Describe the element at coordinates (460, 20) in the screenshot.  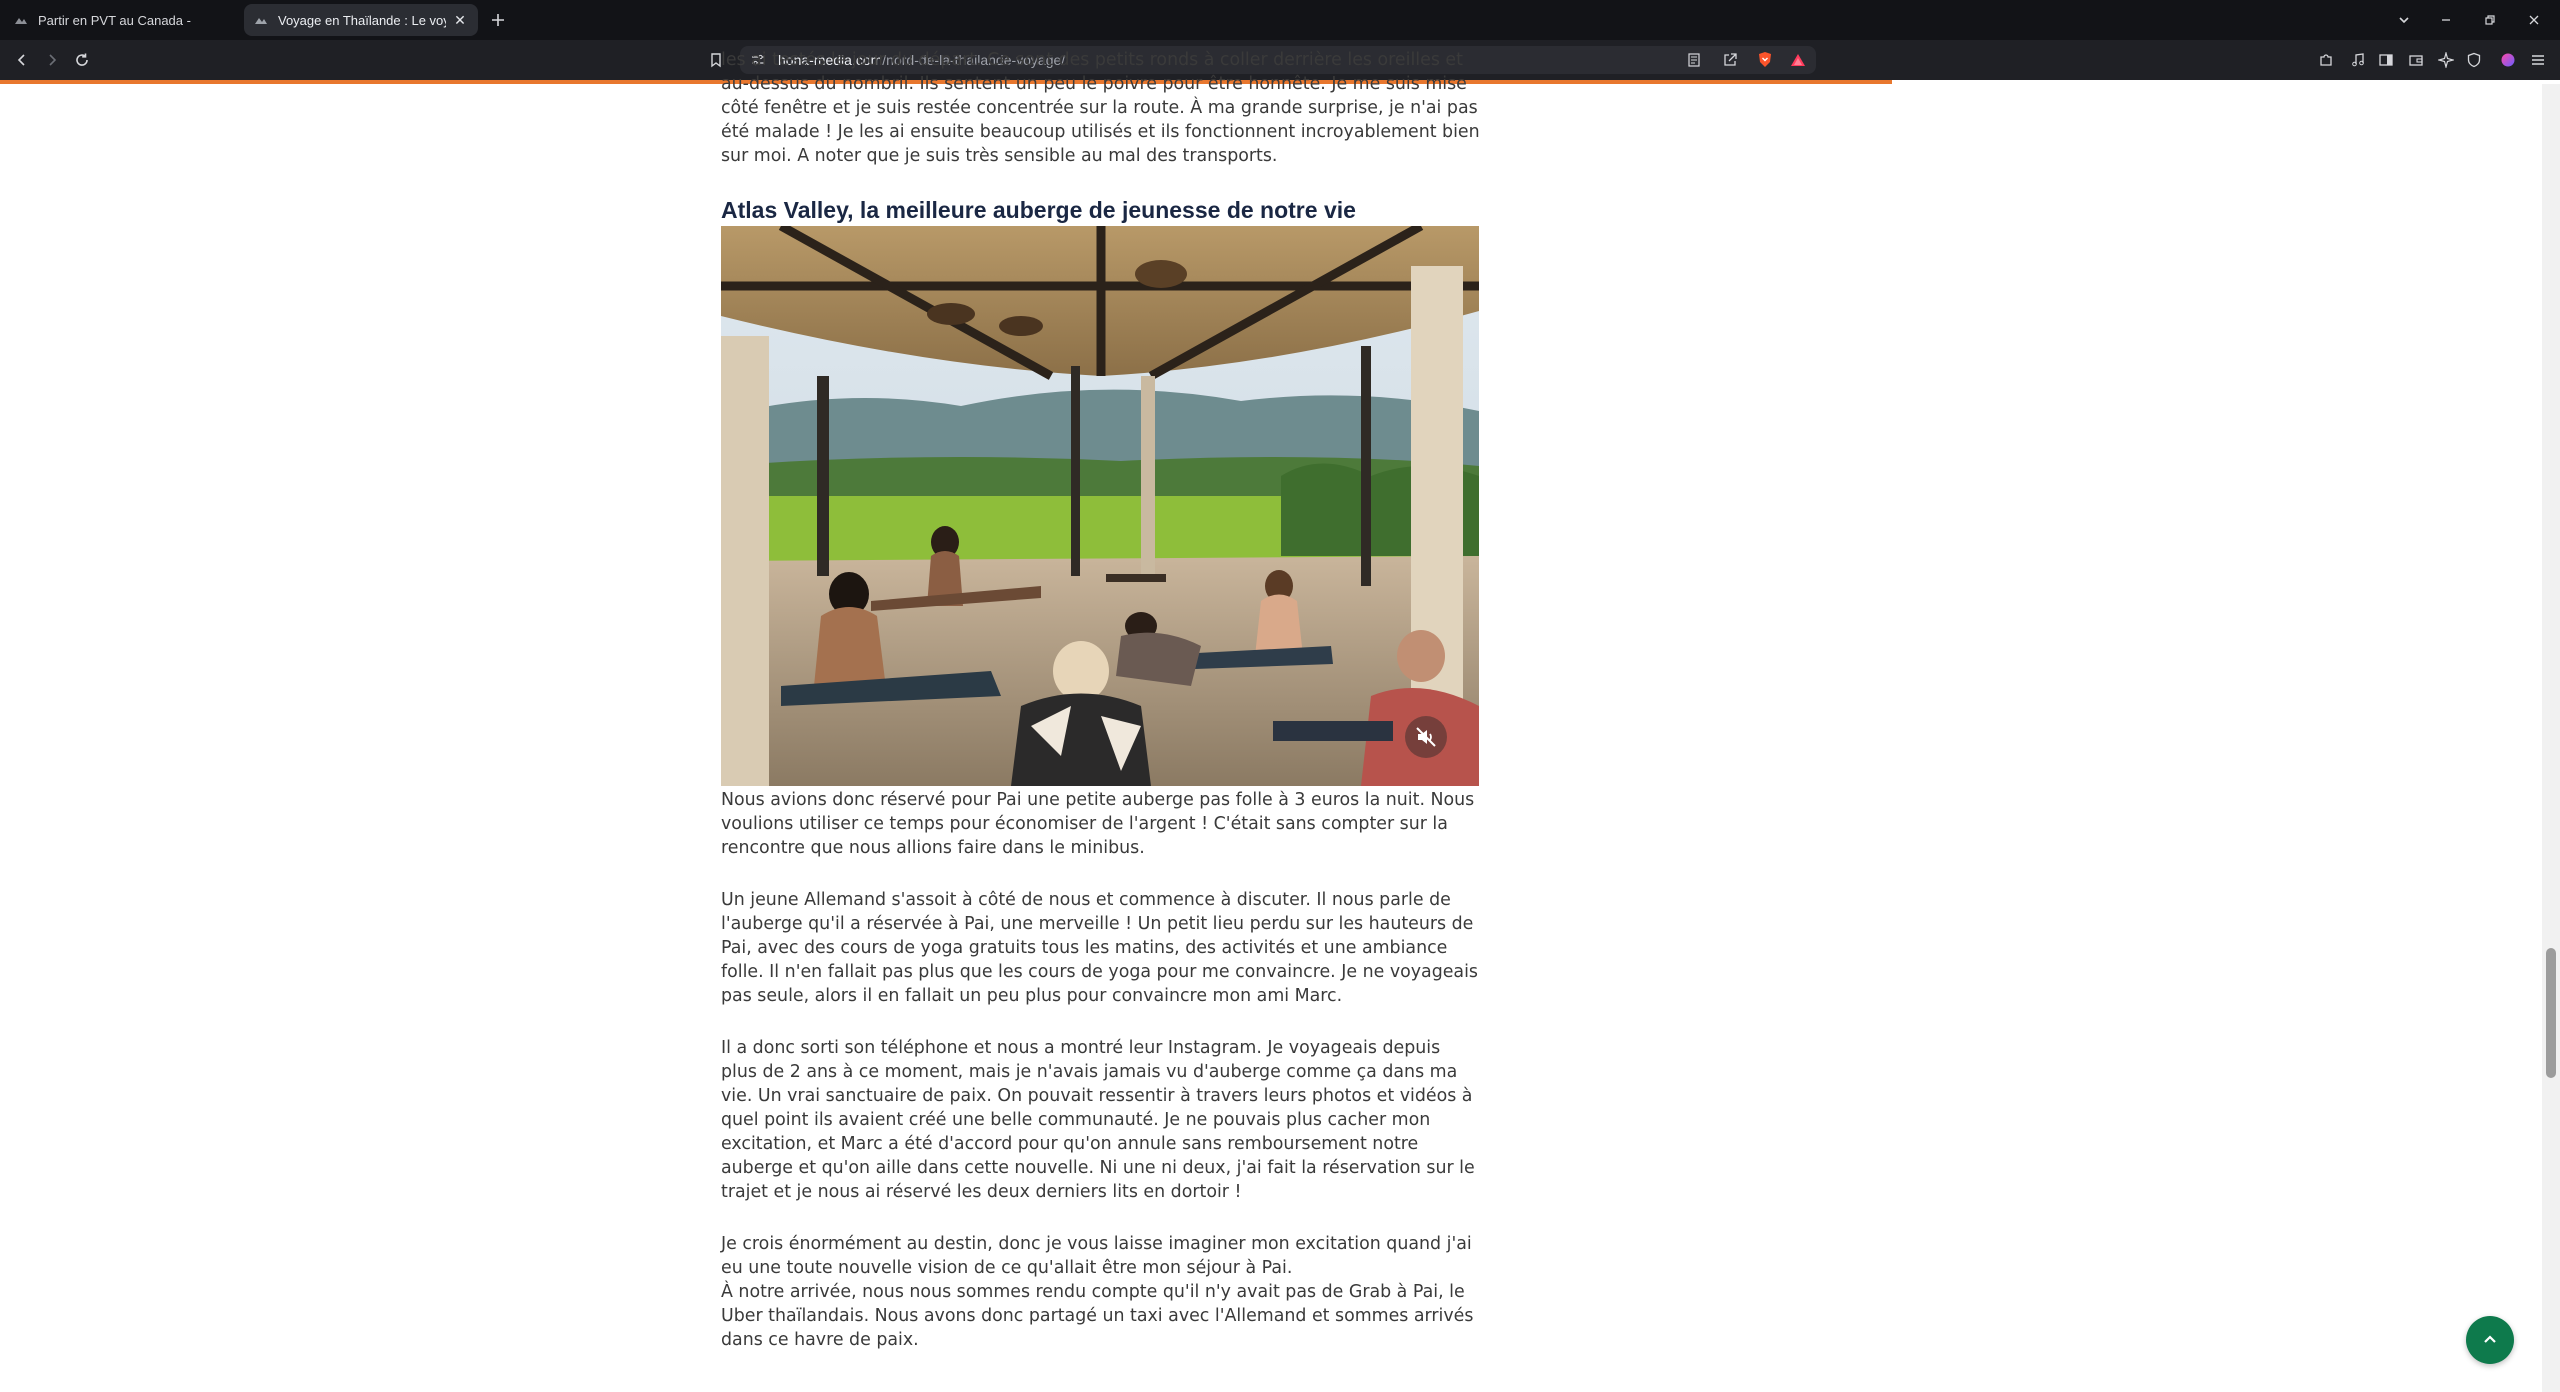
I see `close-tab-icon: ✕` at that location.